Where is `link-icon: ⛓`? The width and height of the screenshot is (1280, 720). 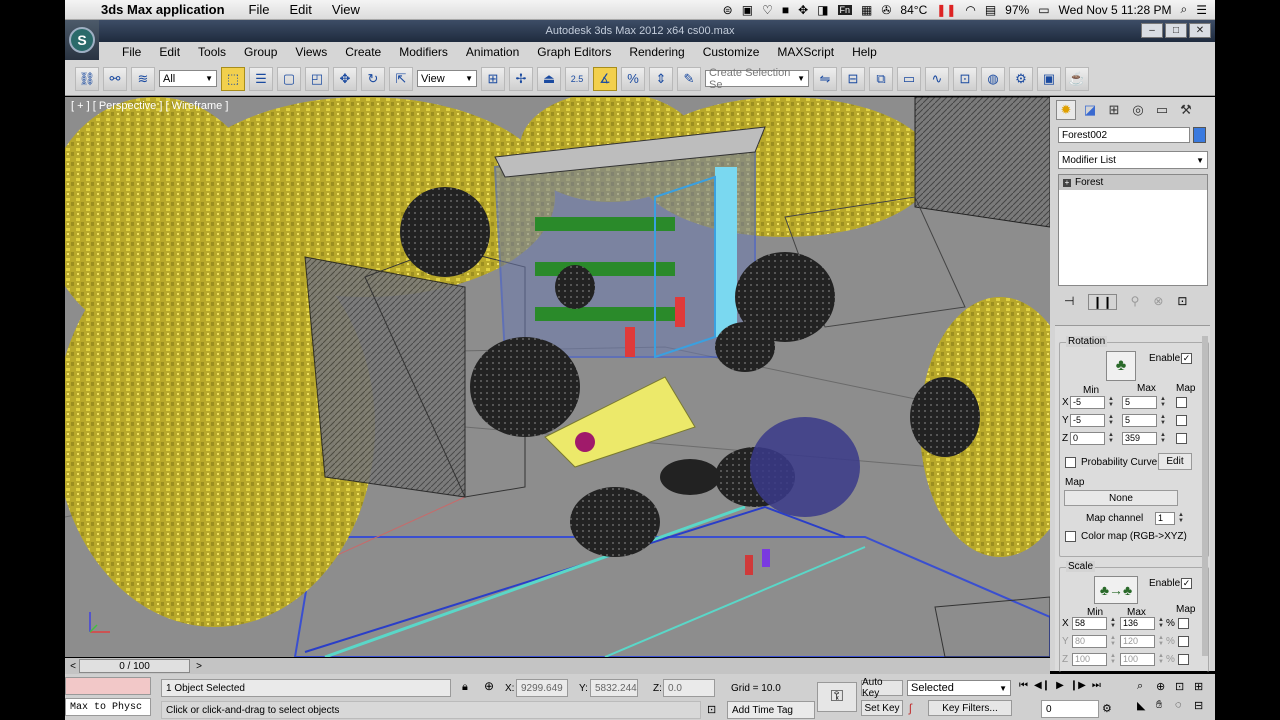 link-icon: ⛓ is located at coordinates (87, 78).